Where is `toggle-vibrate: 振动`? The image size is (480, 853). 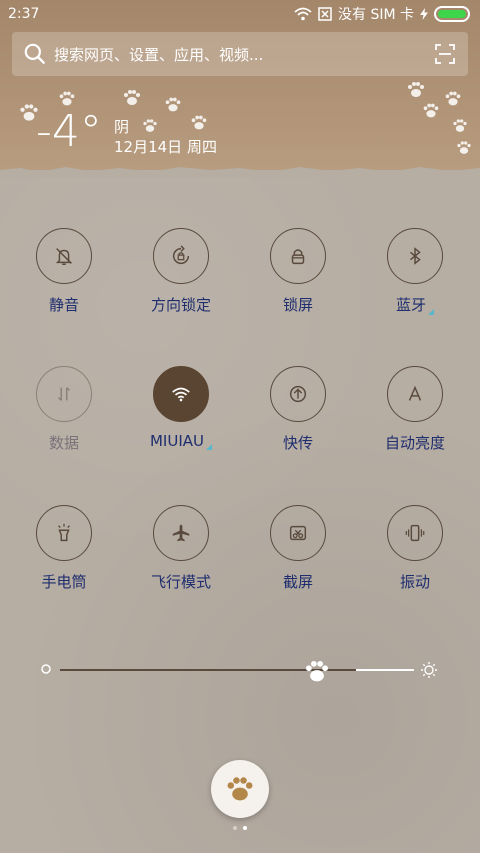 toggle-vibrate: 振动 is located at coordinates (415, 555).